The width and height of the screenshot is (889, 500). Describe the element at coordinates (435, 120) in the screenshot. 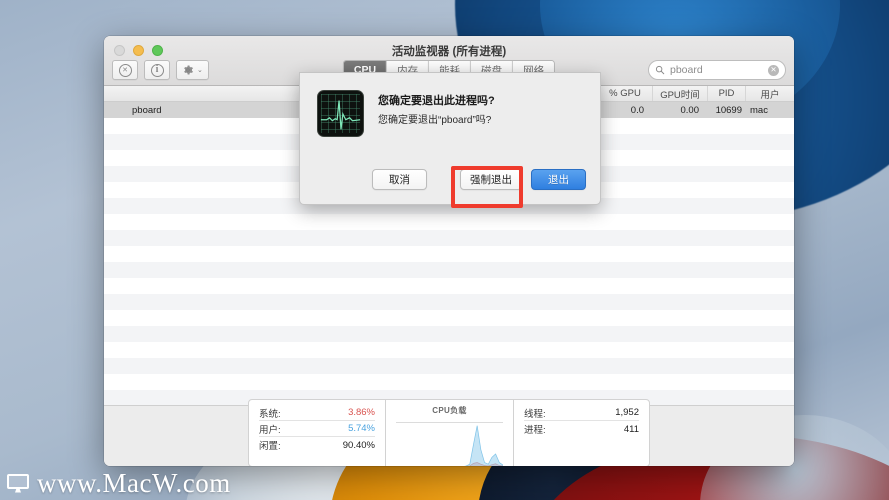

I see `dialog-body: 您确定要退出“pboard”吗?` at that location.